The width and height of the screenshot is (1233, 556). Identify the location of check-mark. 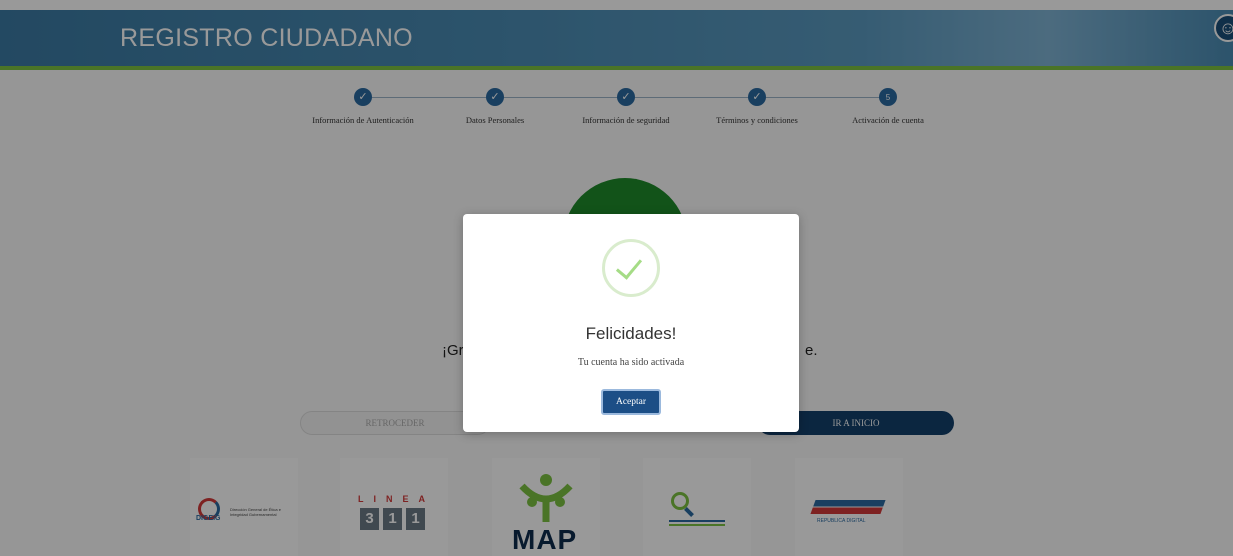
(629, 266).